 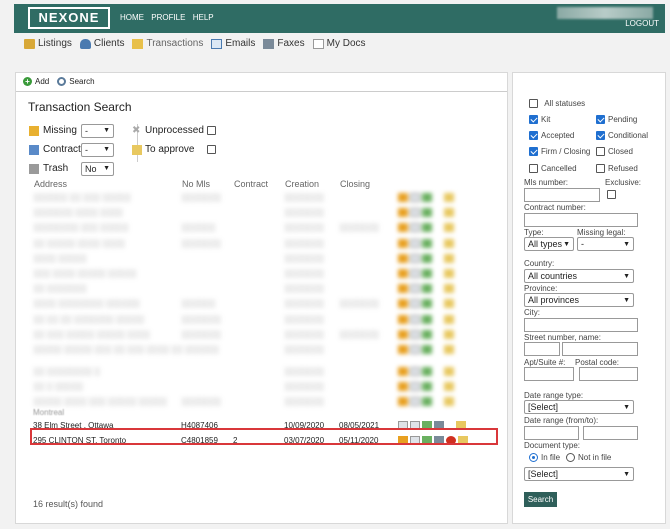 I want to click on nav-mydocs: My Docs, so click(x=339, y=43).